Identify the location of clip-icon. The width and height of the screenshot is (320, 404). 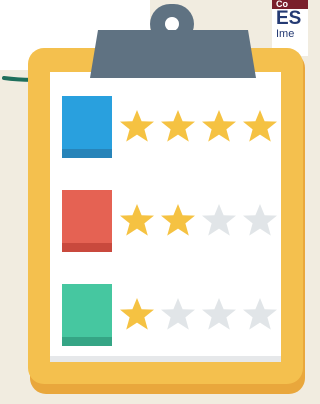
(173, 41).